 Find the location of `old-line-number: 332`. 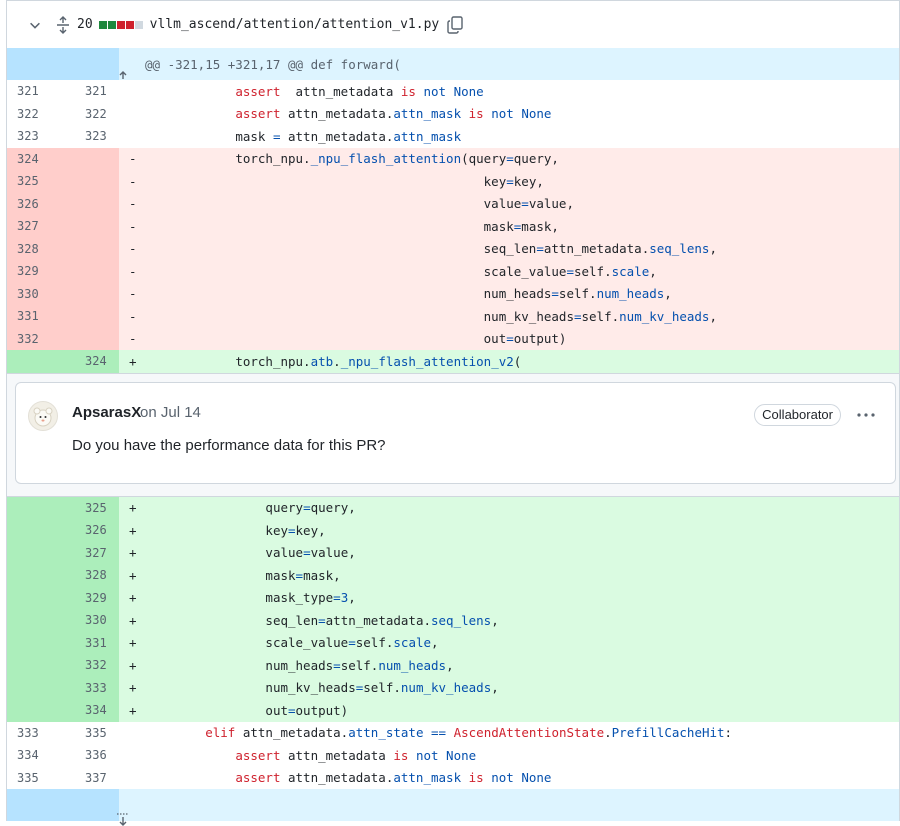

old-line-number: 332 is located at coordinates (35, 339).